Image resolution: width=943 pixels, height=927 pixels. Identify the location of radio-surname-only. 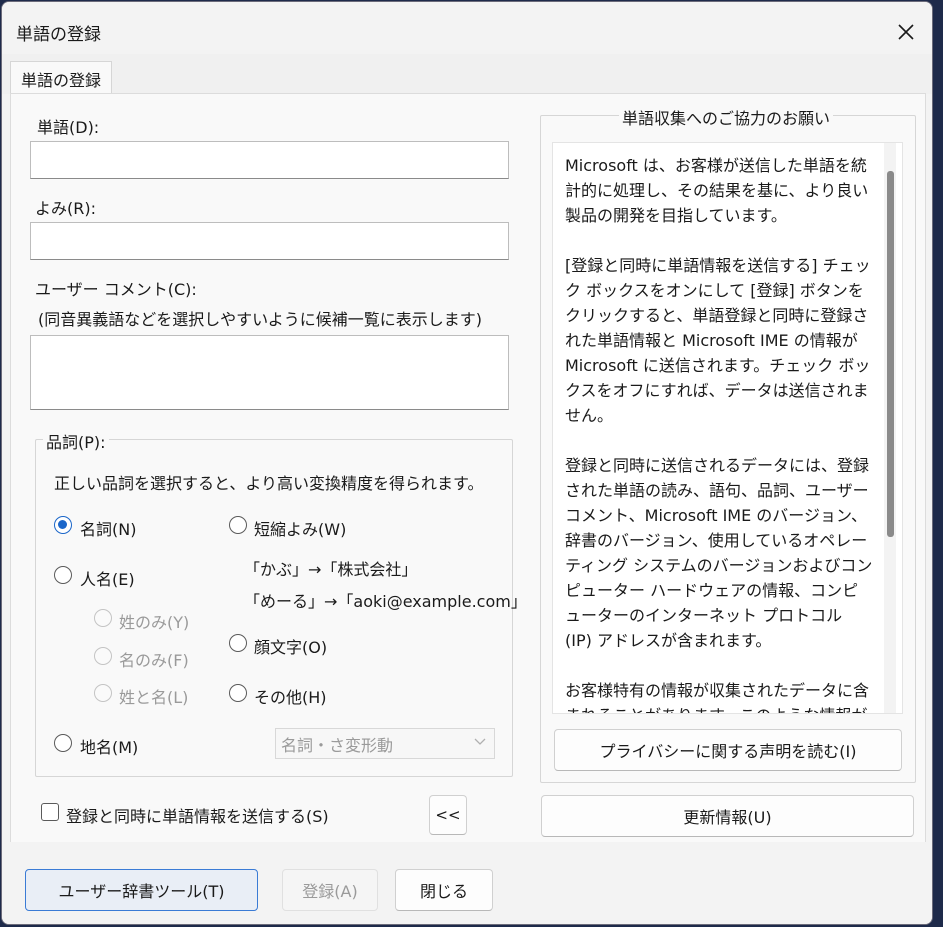
(103, 618).